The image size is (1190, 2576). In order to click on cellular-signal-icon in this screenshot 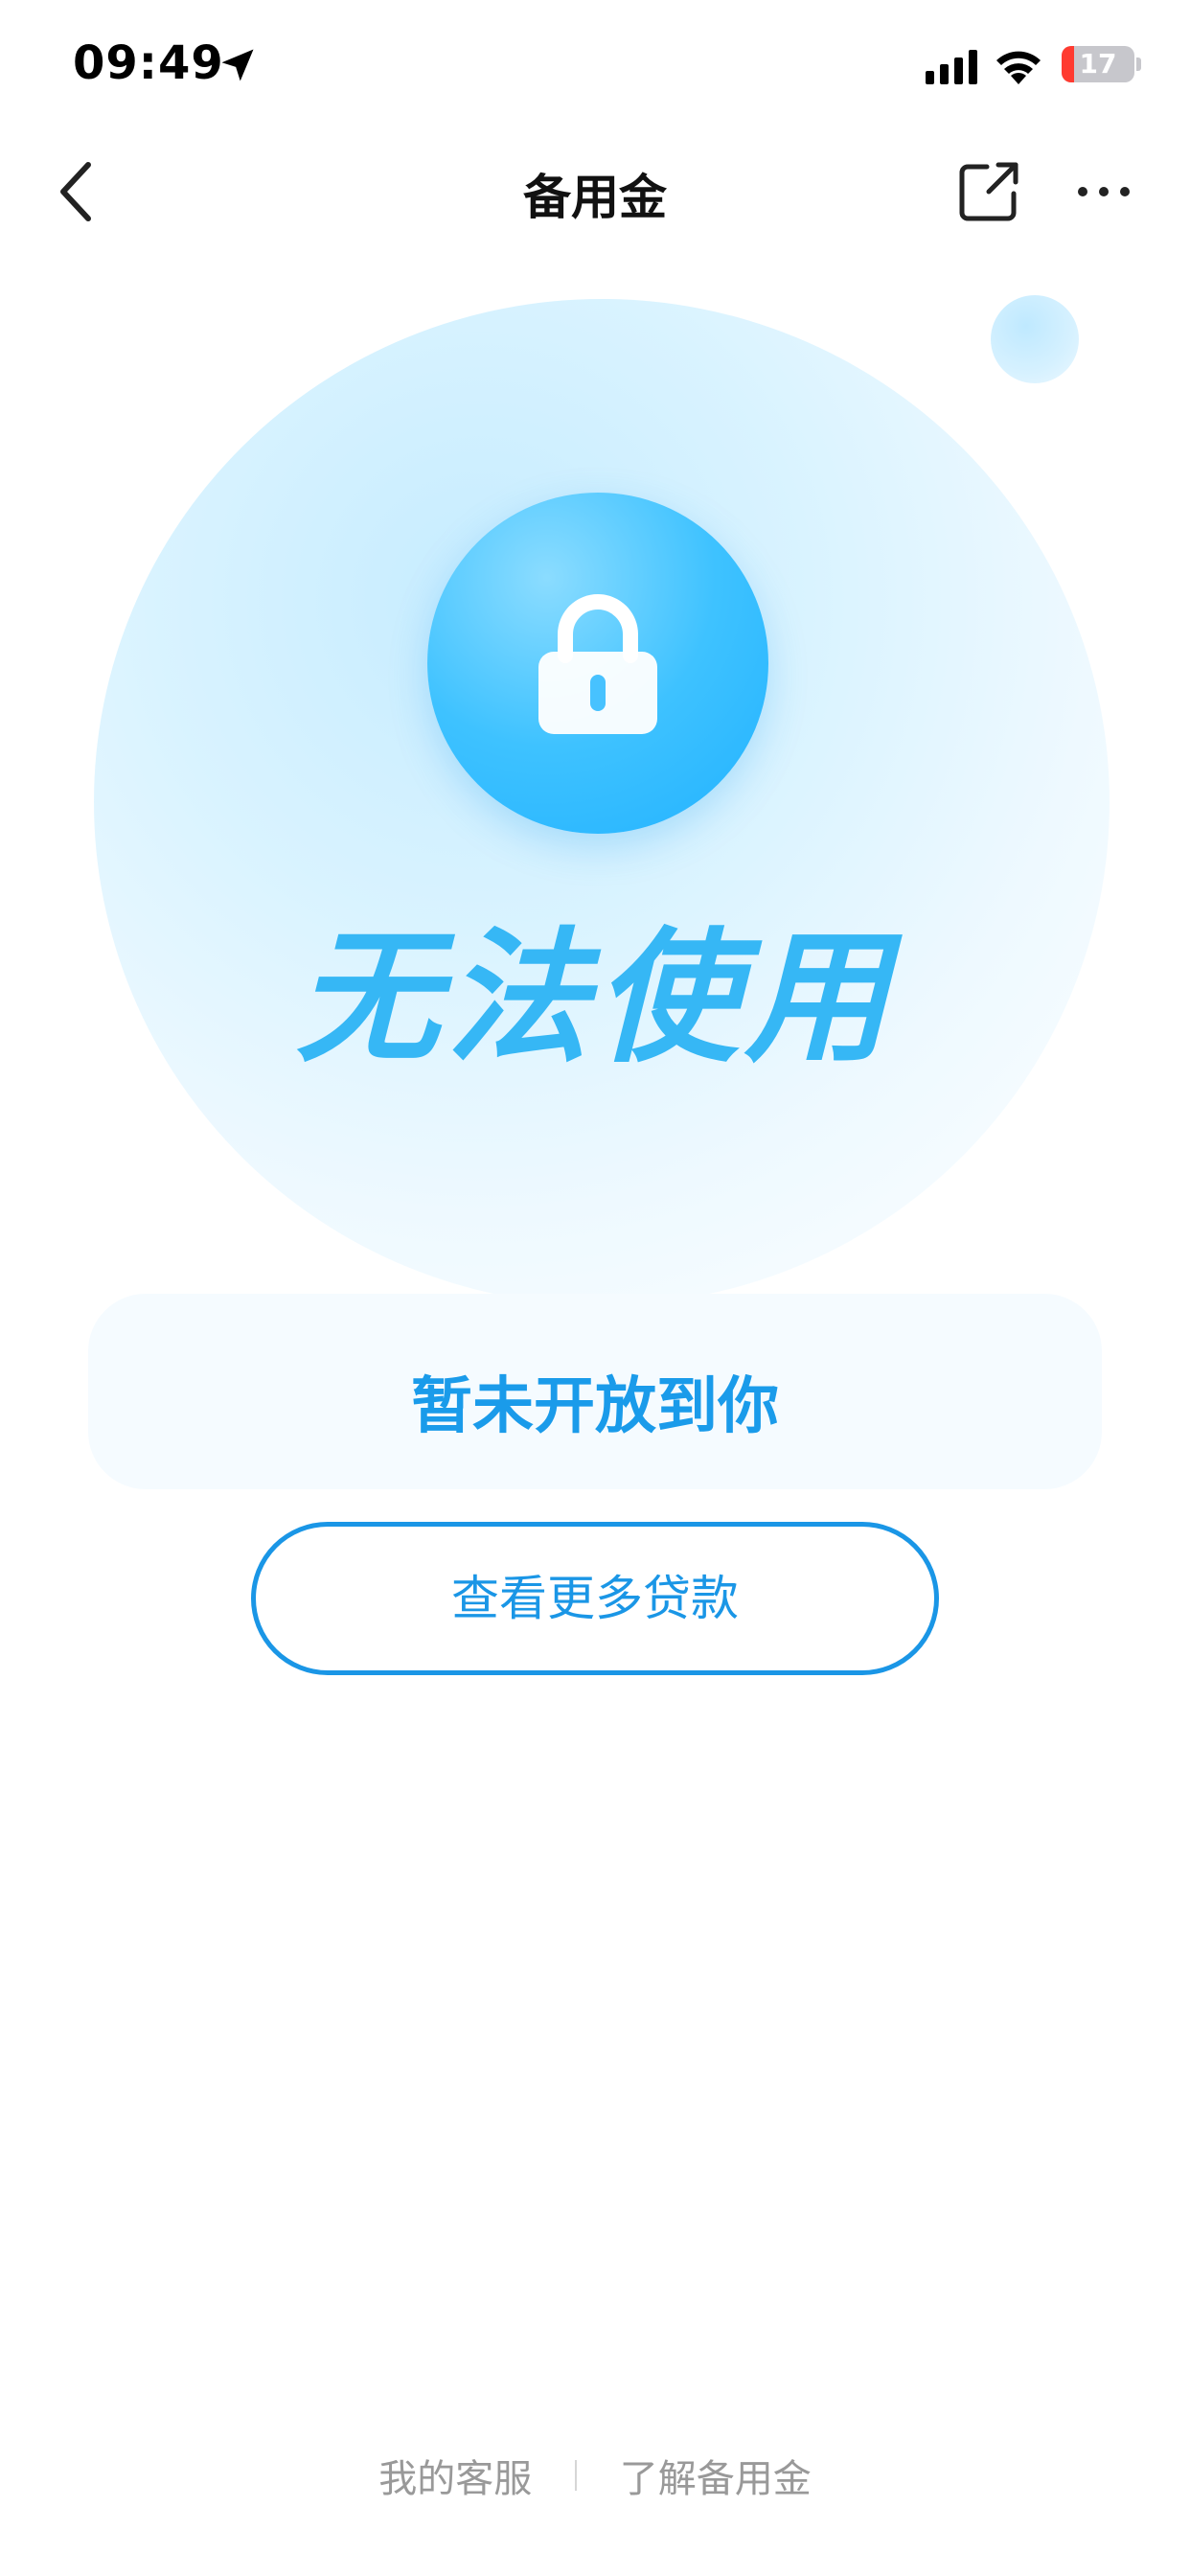, I will do `click(952, 67)`.